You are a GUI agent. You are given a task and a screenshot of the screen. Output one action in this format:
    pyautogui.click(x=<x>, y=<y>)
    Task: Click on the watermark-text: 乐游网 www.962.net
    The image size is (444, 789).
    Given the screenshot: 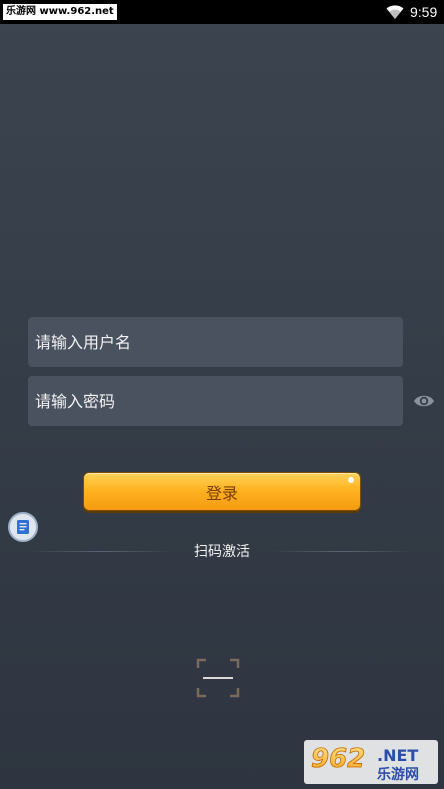 What is the action you would take?
    pyautogui.click(x=60, y=12)
    